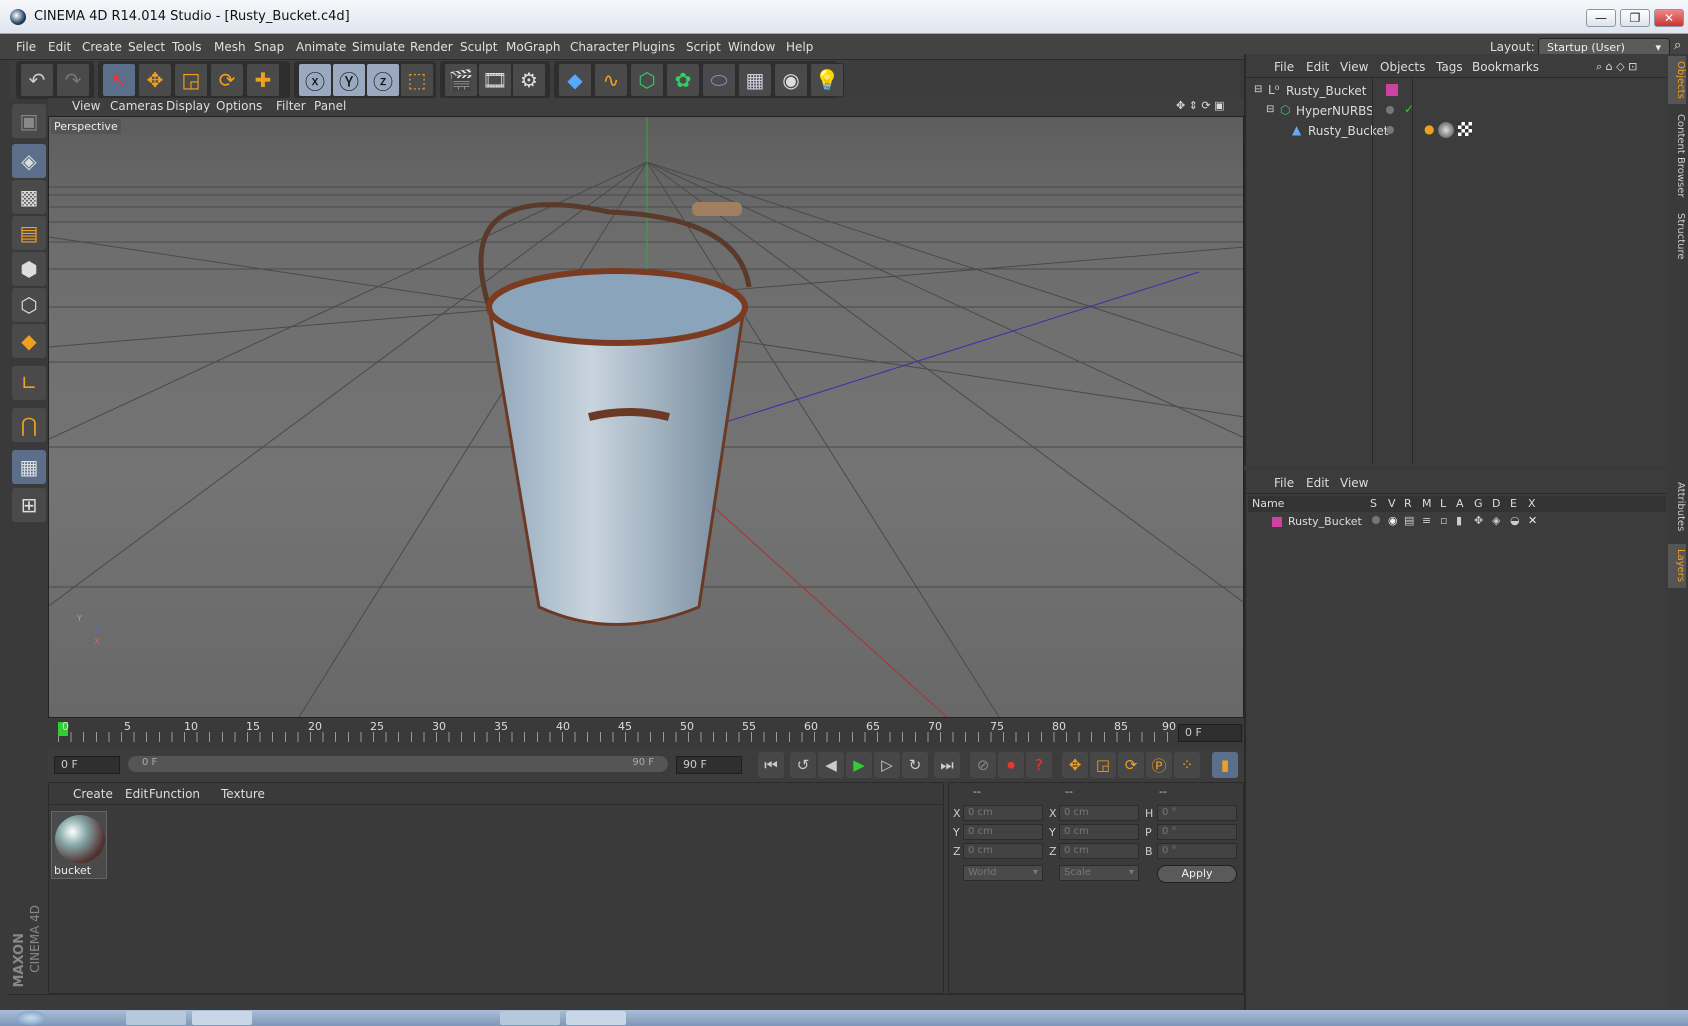 The height and width of the screenshot is (1026, 1688). I want to click on live-selection-icon: ↖, so click(119, 80).